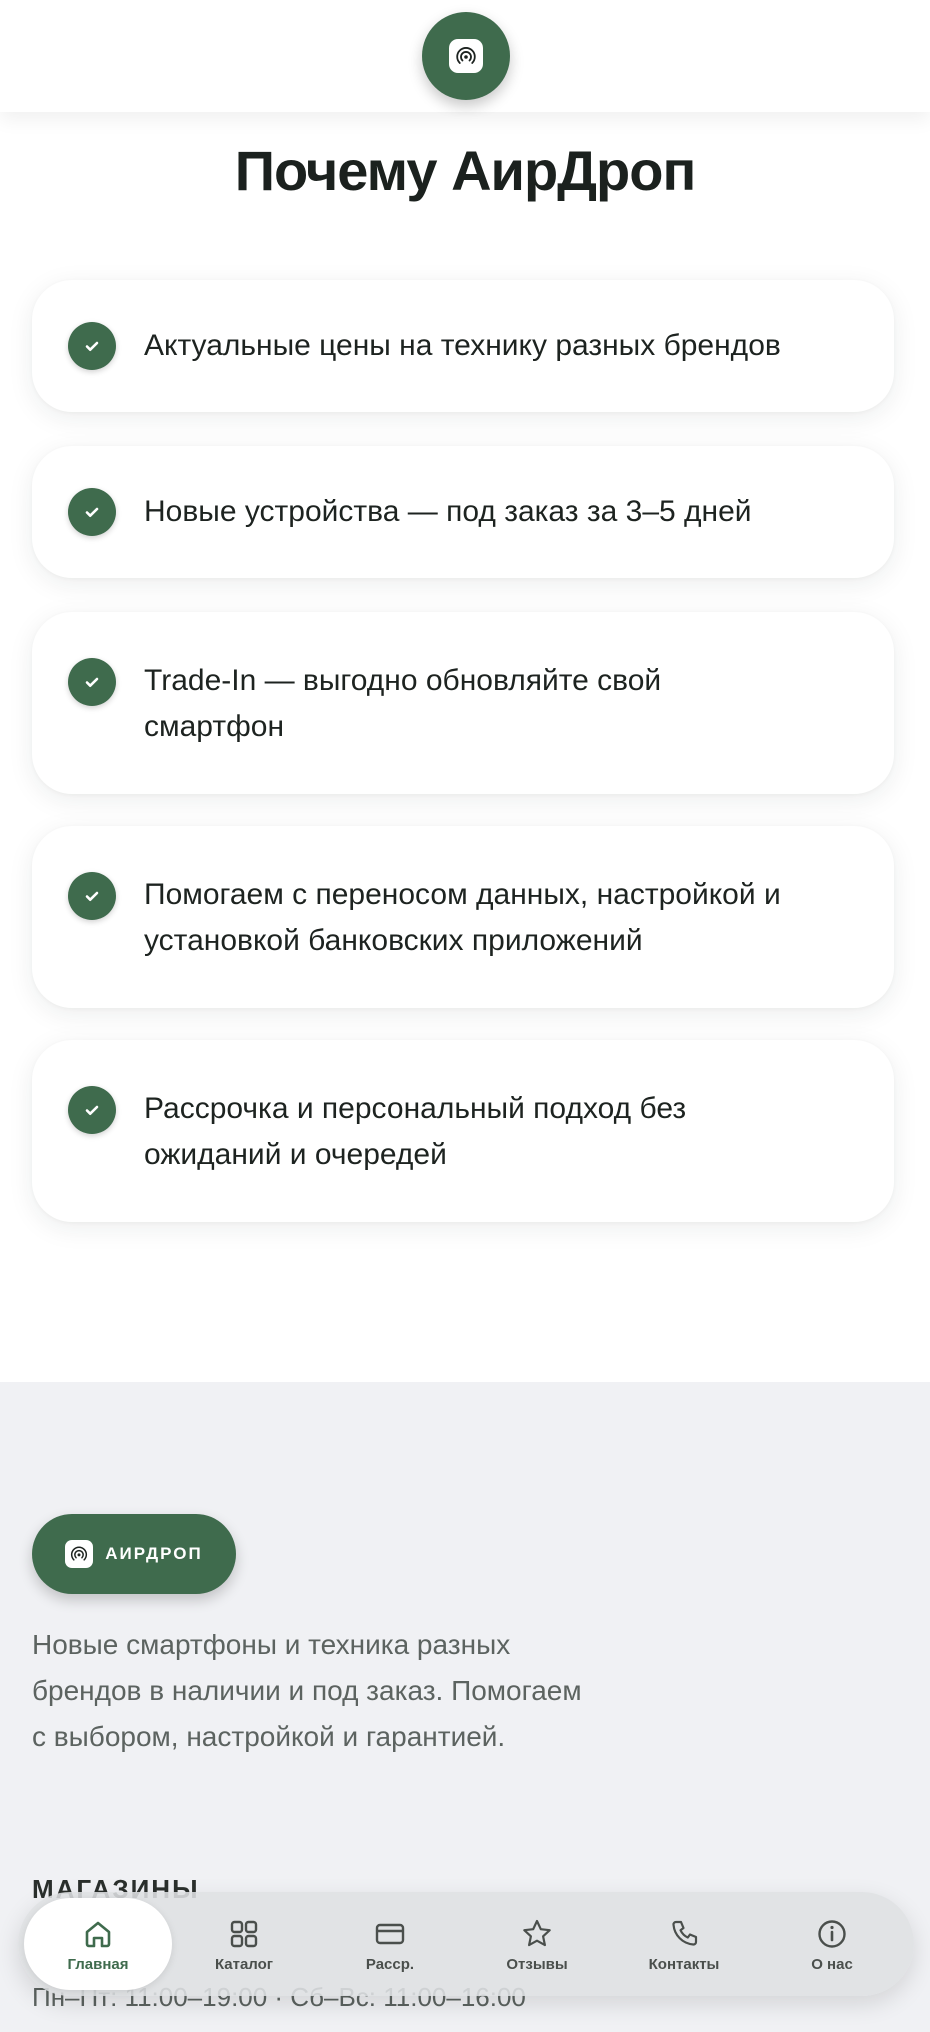 The image size is (930, 2032). Describe the element at coordinates (244, 1964) in the screenshot. I see `nav-label: Каталог` at that location.